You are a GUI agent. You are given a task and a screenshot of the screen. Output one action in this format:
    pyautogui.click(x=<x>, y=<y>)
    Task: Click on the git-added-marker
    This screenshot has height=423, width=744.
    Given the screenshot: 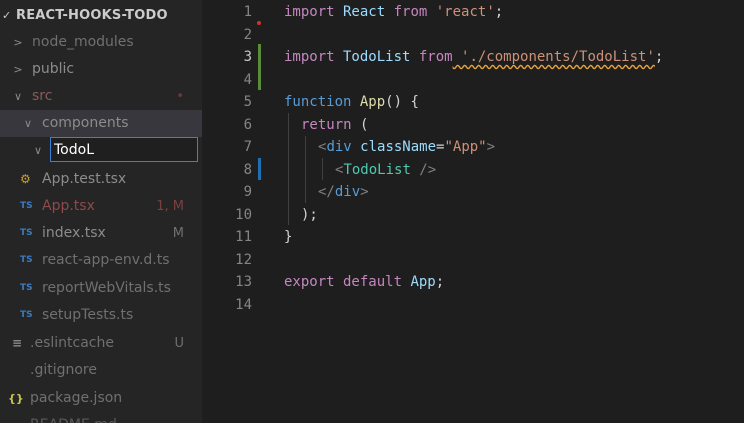 What is the action you would take?
    pyautogui.click(x=259, y=67)
    